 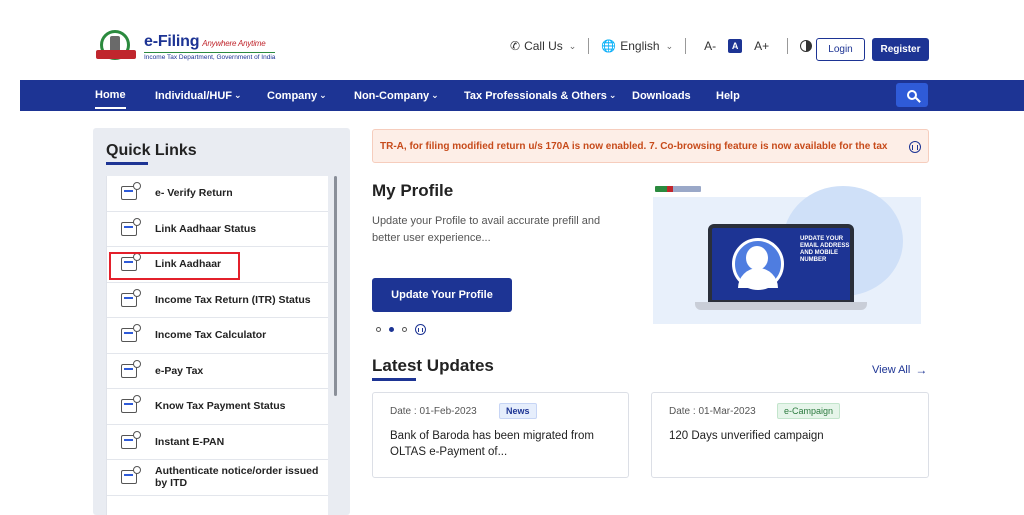 I want to click on quick-link-label: Know Tax Payment Status, so click(x=220, y=406).